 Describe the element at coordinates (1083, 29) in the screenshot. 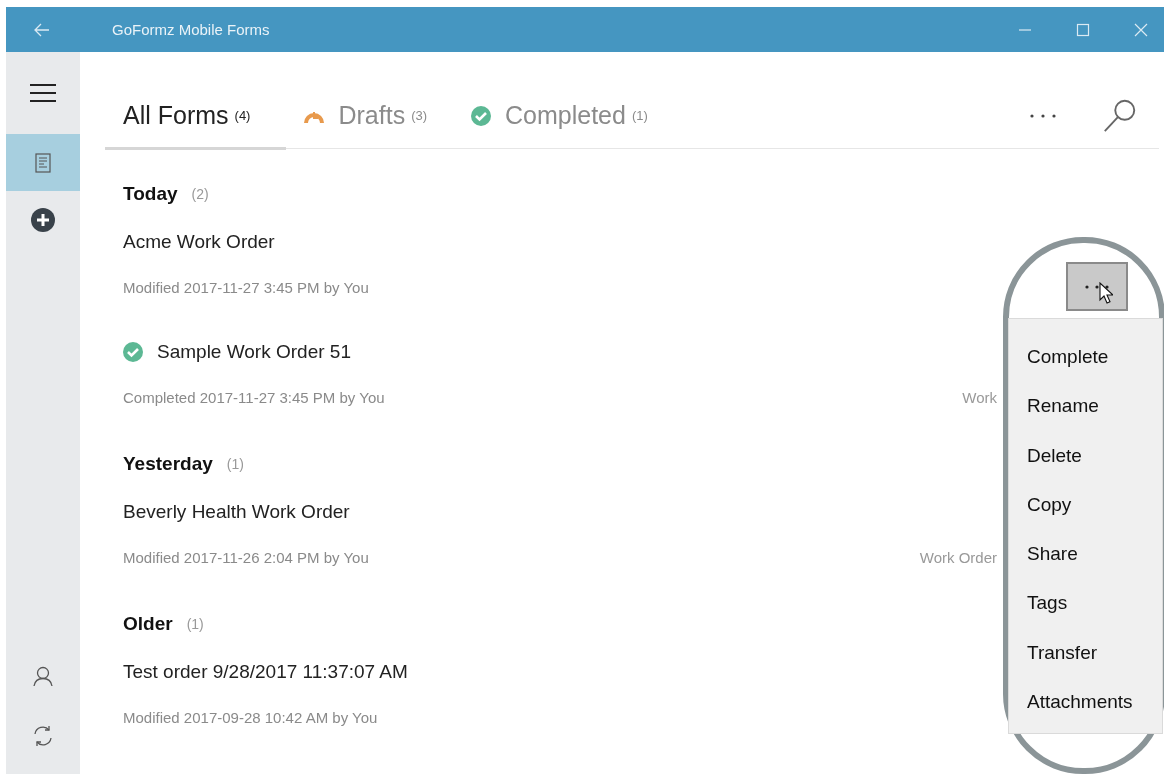

I see `maximize-icon` at that location.